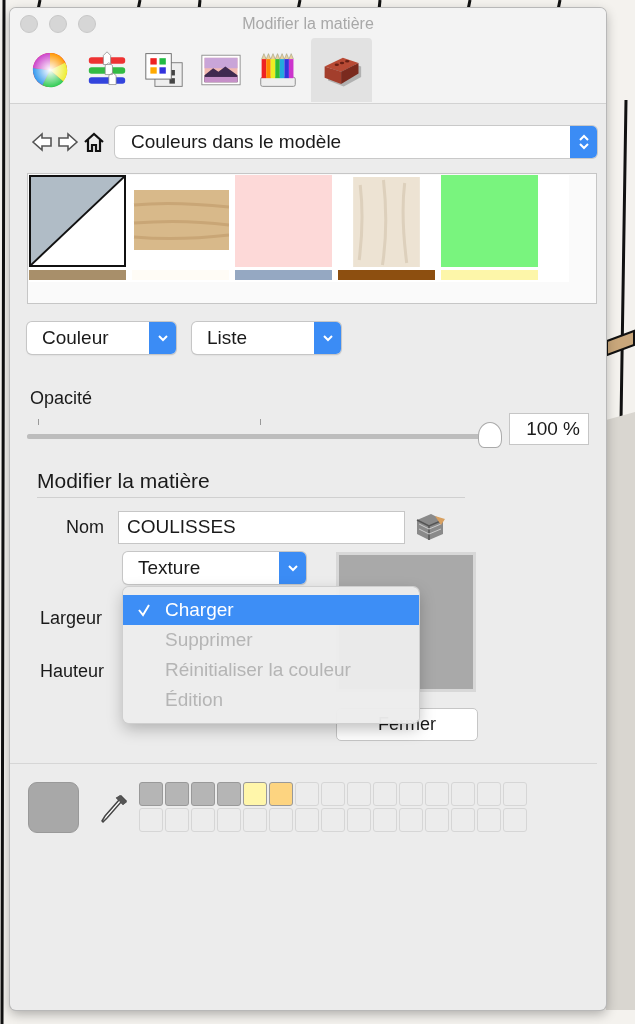 The image size is (635, 1024). Describe the element at coordinates (620, 343) in the screenshot. I see `wood-beam` at that location.